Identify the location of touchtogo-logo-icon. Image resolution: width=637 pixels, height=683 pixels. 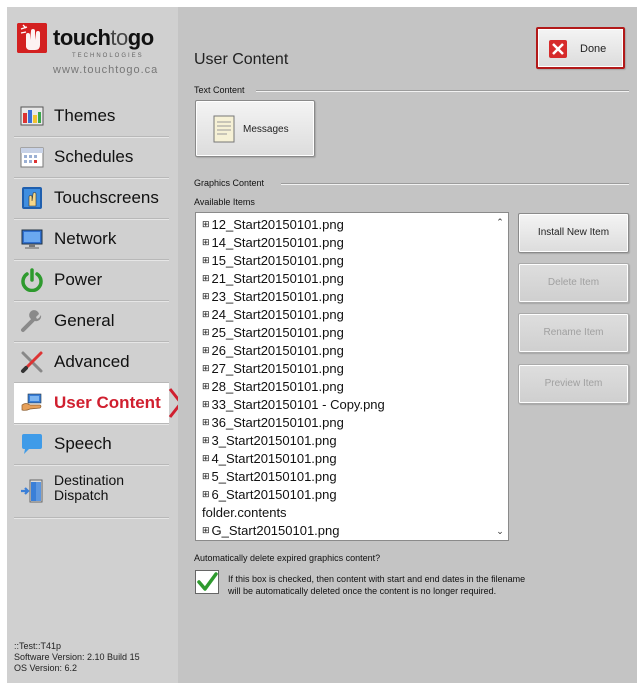
(32, 38).